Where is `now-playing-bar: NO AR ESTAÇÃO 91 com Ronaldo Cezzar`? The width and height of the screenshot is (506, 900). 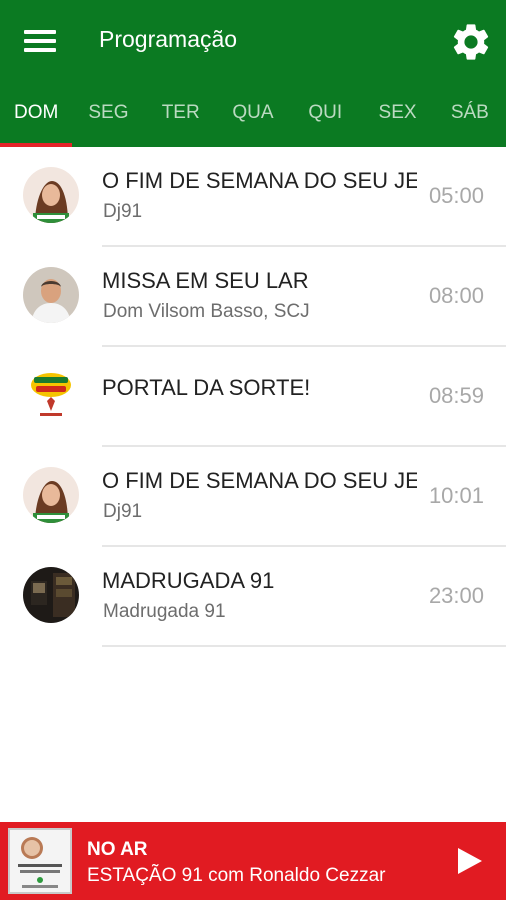
now-playing-bar: NO AR ESTAÇÃO 91 com Ronaldo Cezzar is located at coordinates (253, 861).